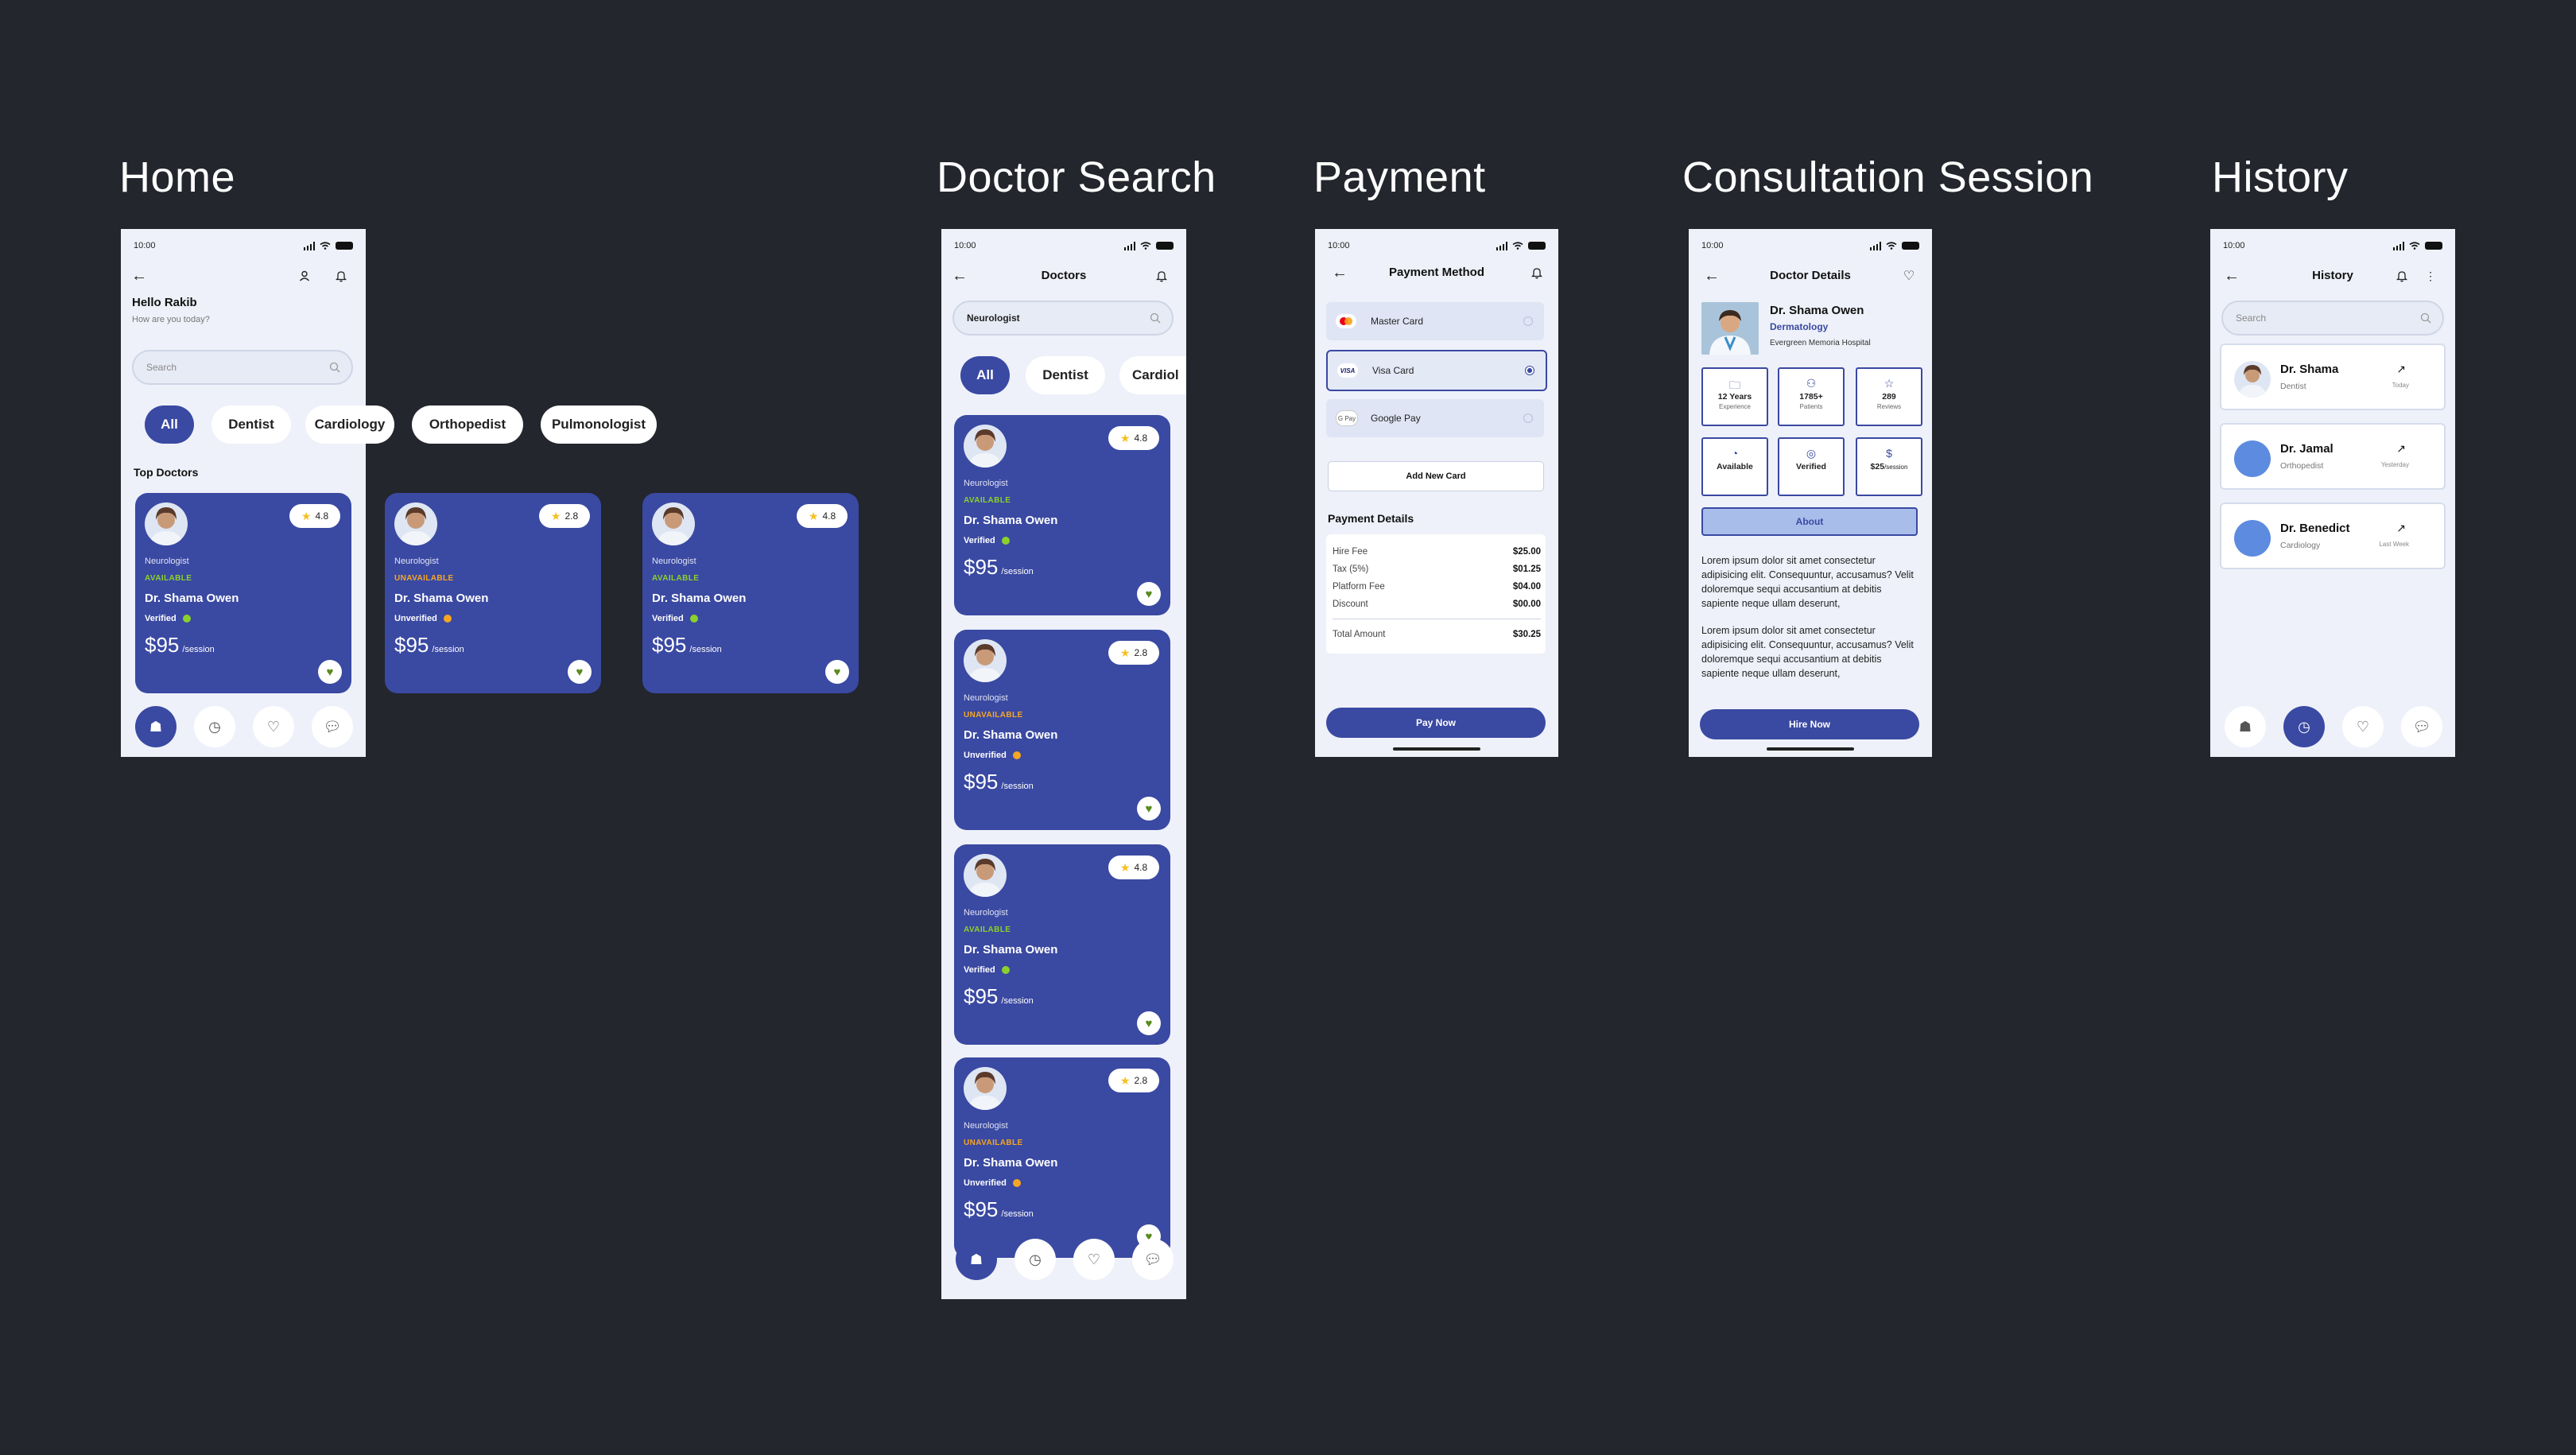 This screenshot has height=1455, width=2576. I want to click on history-item: Dr. Shama Dentist ↗ Today, so click(2333, 376).